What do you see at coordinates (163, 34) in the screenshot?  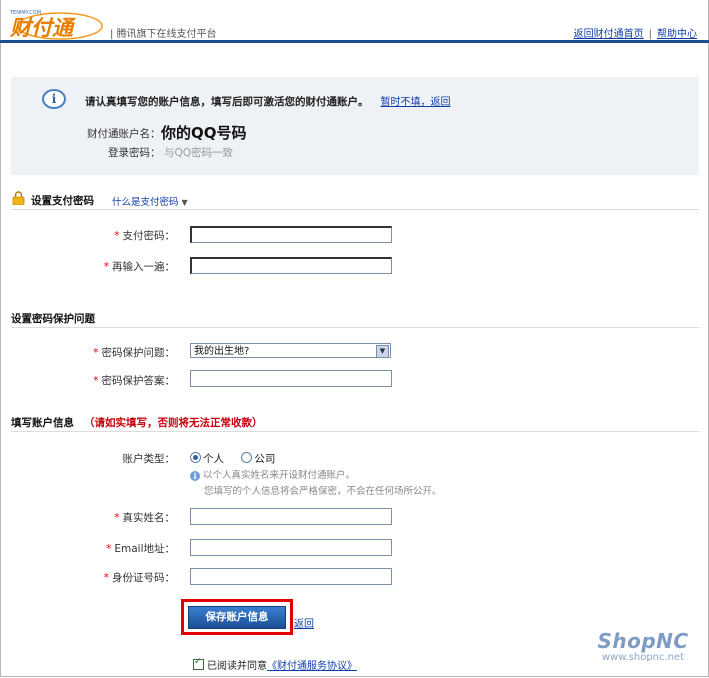 I see `tagline: | 腾讯旗下在线支付平台` at bounding box center [163, 34].